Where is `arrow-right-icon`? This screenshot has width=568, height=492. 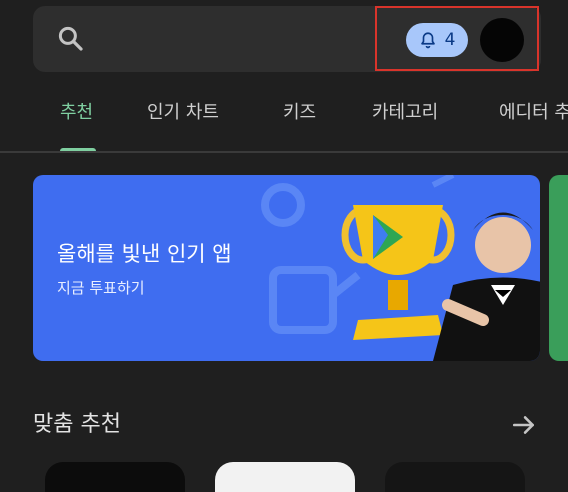
arrow-right-icon is located at coordinates (524, 425).